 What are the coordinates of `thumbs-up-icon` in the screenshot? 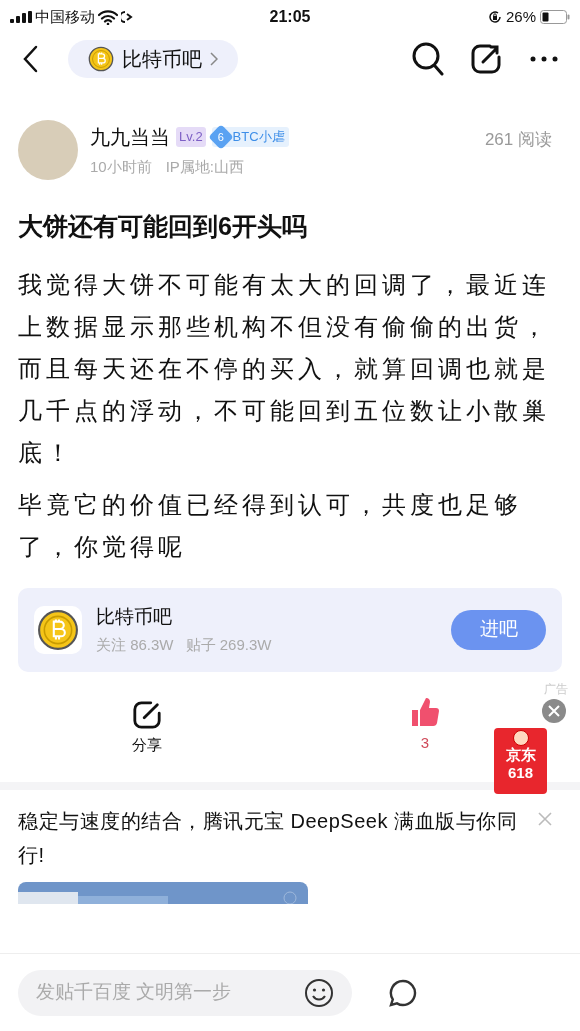 It's located at (425, 711).